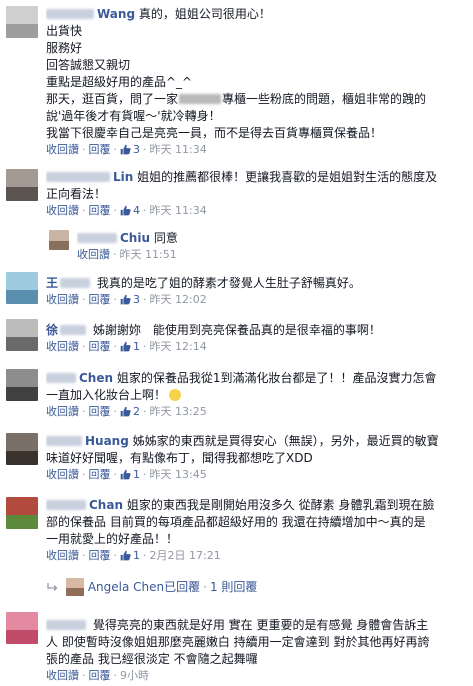  I want to click on commenter-name: Wang, so click(116, 14).